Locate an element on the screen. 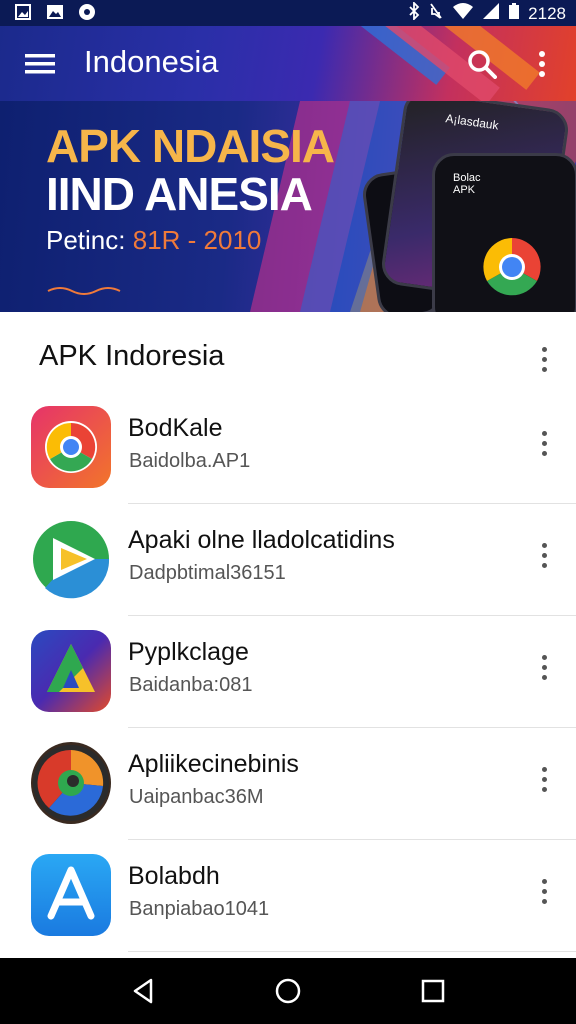 The image size is (576, 1024). status-time: 2128 is located at coordinates (547, 13).